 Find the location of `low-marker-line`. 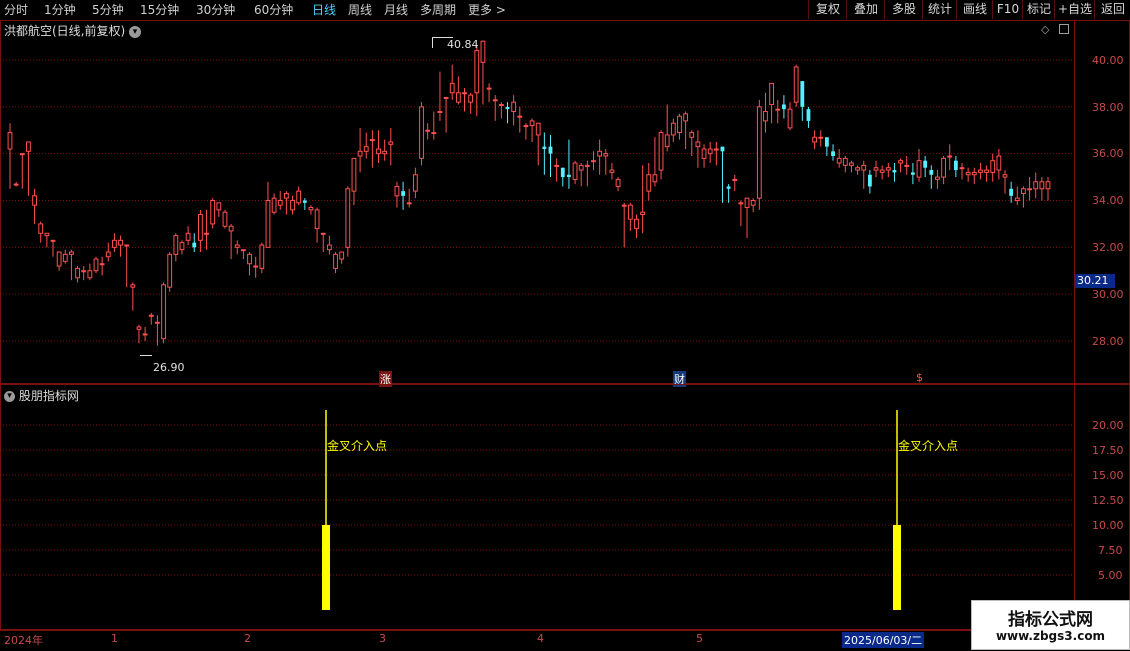

low-marker-line is located at coordinates (146, 355).